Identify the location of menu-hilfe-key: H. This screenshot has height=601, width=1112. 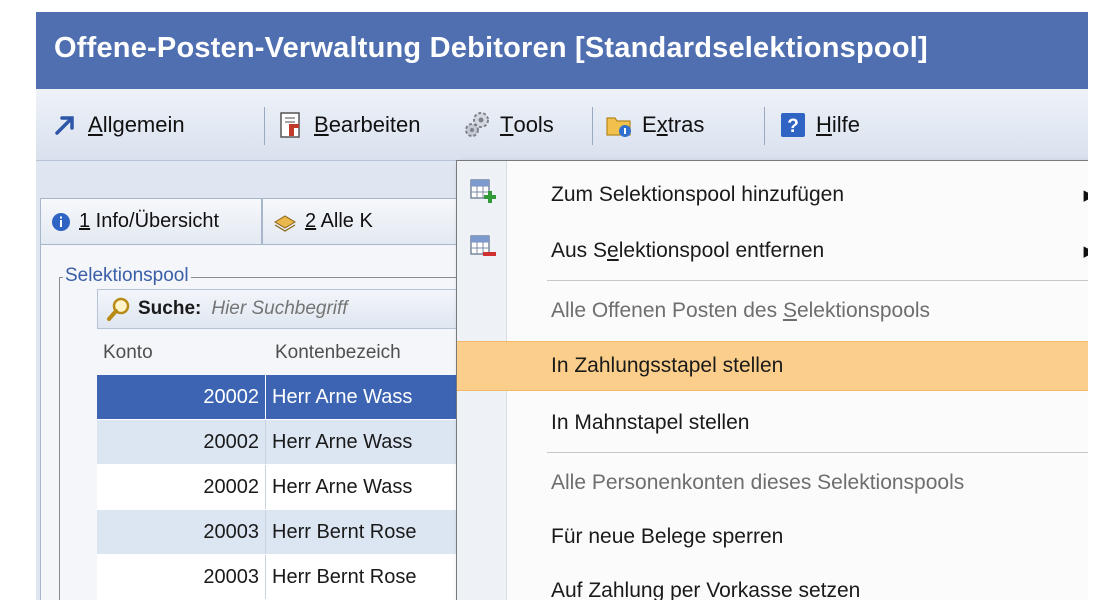
(824, 124).